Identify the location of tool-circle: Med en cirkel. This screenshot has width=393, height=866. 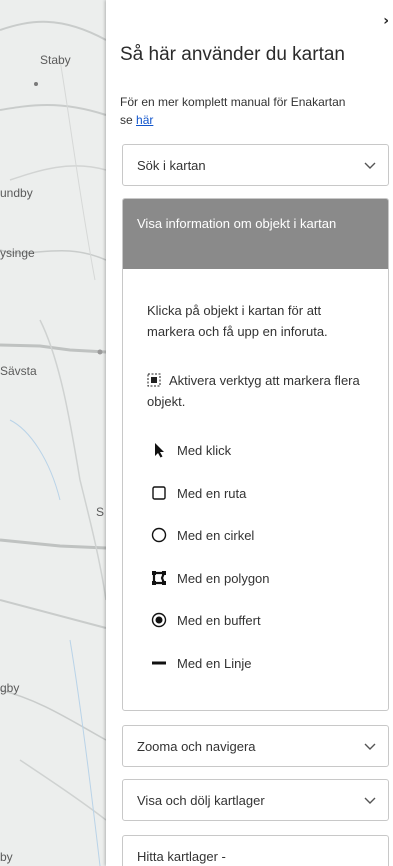
(202, 535).